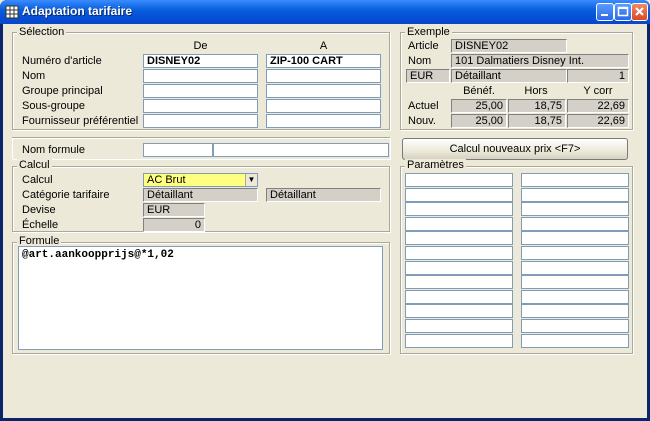 The height and width of the screenshot is (421, 650). Describe the element at coordinates (323, 106) in the screenshot. I see `sub-group-to-input` at that location.